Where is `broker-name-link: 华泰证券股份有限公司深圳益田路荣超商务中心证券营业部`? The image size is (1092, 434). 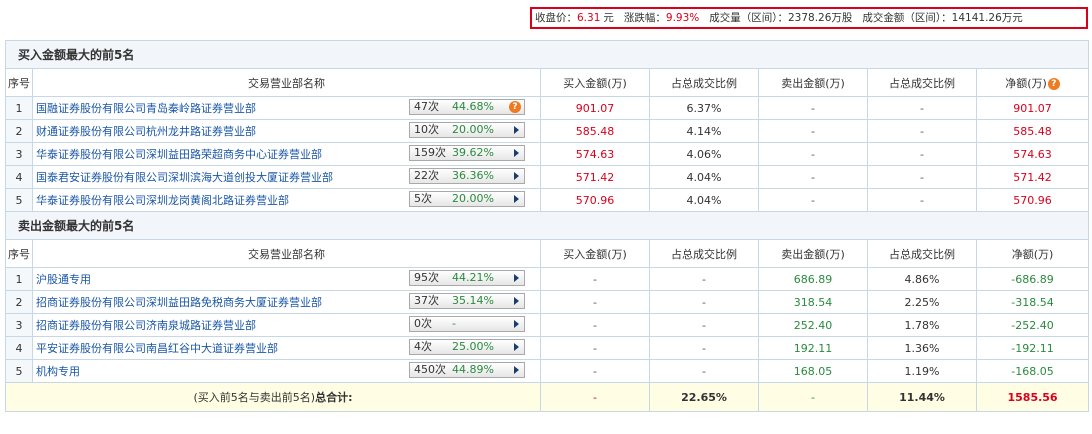 broker-name-link: 华泰证券股份有限公司深圳益田路荣超商务中心证券营业部 is located at coordinates (179, 154).